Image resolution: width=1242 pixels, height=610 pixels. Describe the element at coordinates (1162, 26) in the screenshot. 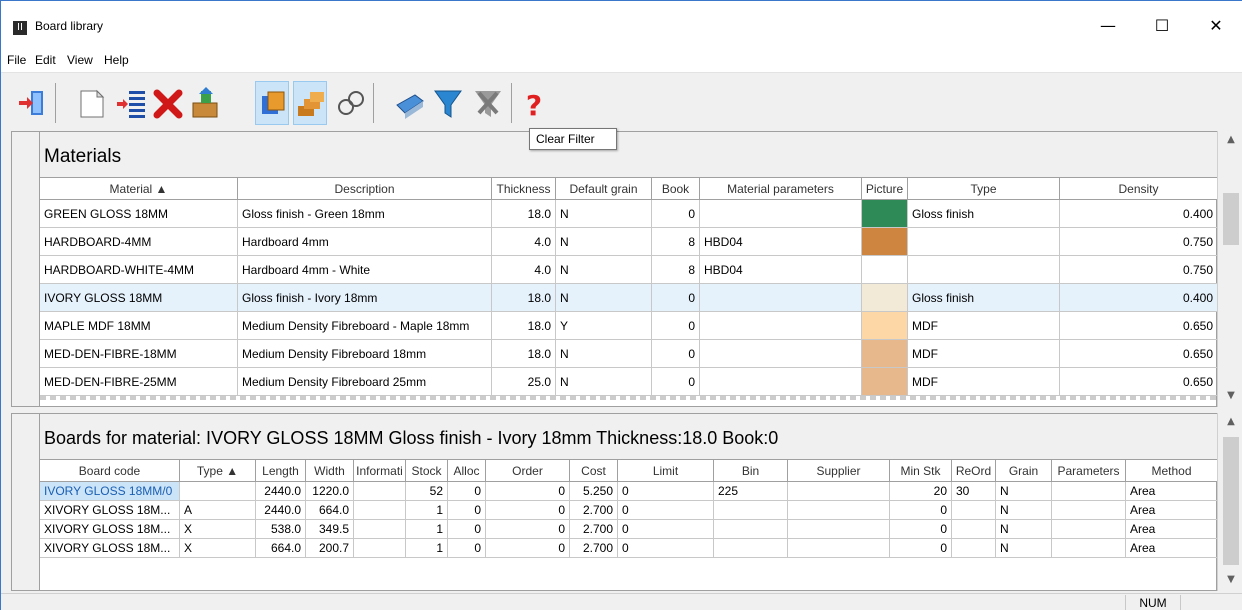

I see `maximize-button: ☐` at that location.